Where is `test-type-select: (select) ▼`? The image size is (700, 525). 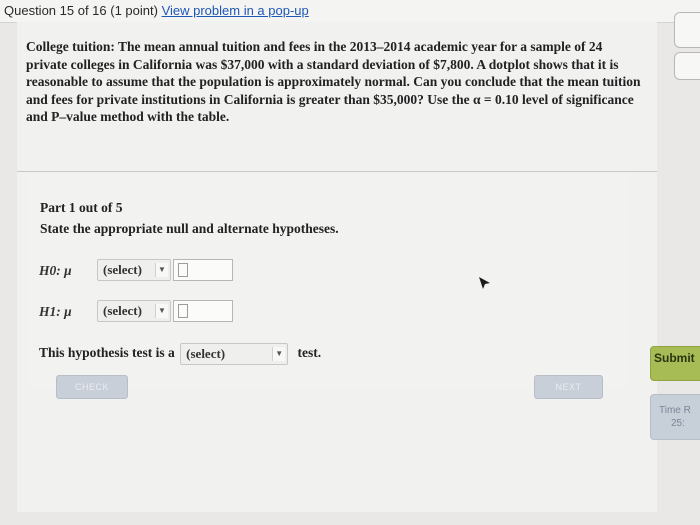
test-type-select: (select) ▼ is located at coordinates (234, 354).